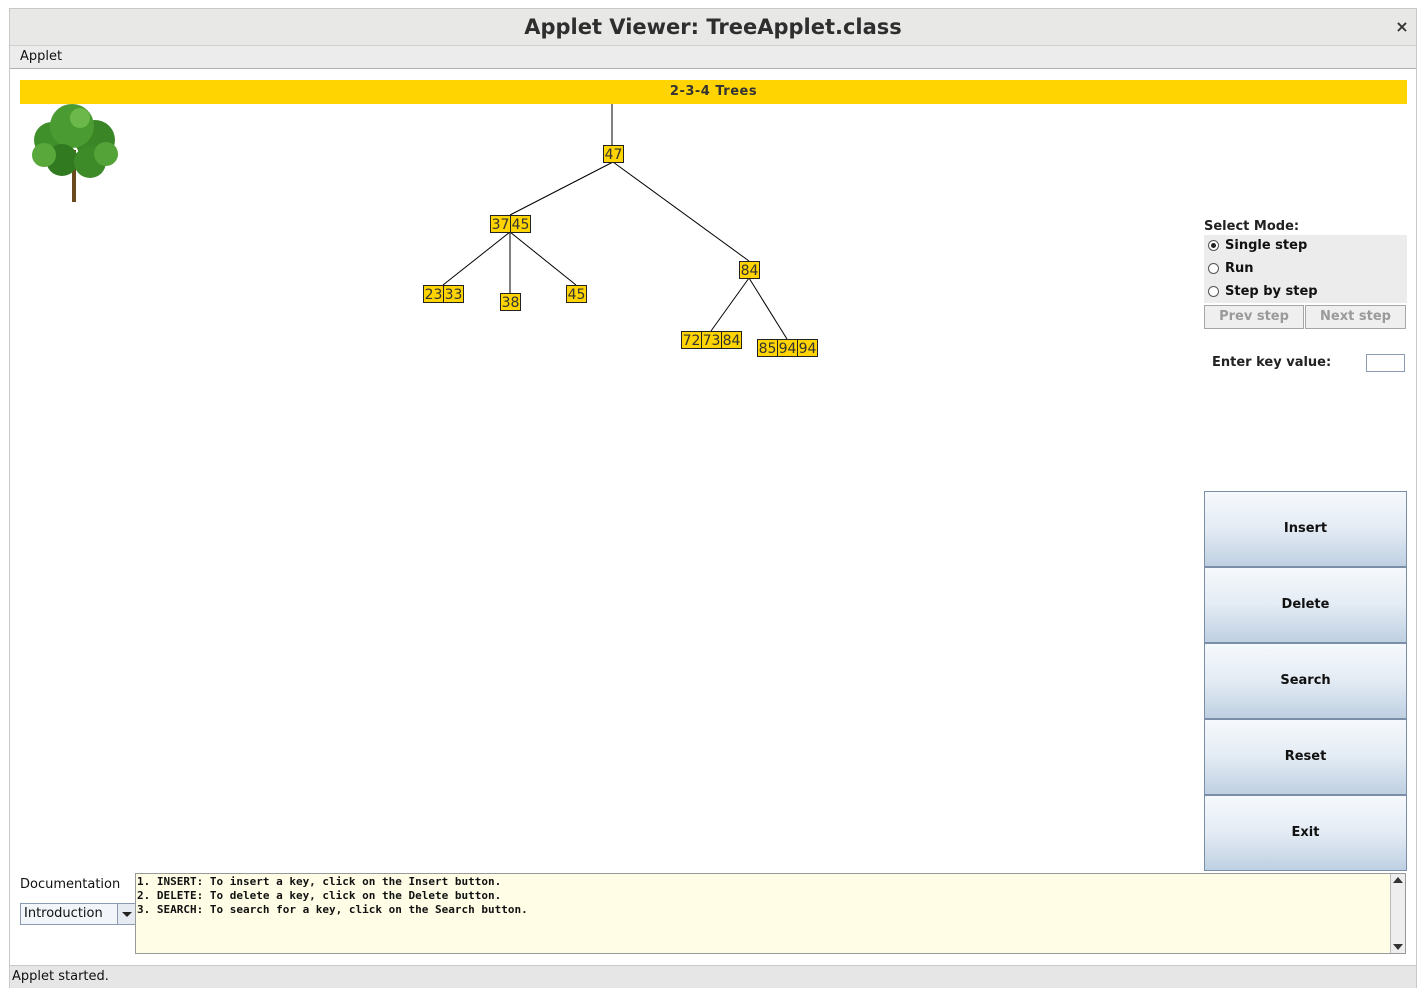  I want to click on tree-key-label: 38, so click(511, 303).